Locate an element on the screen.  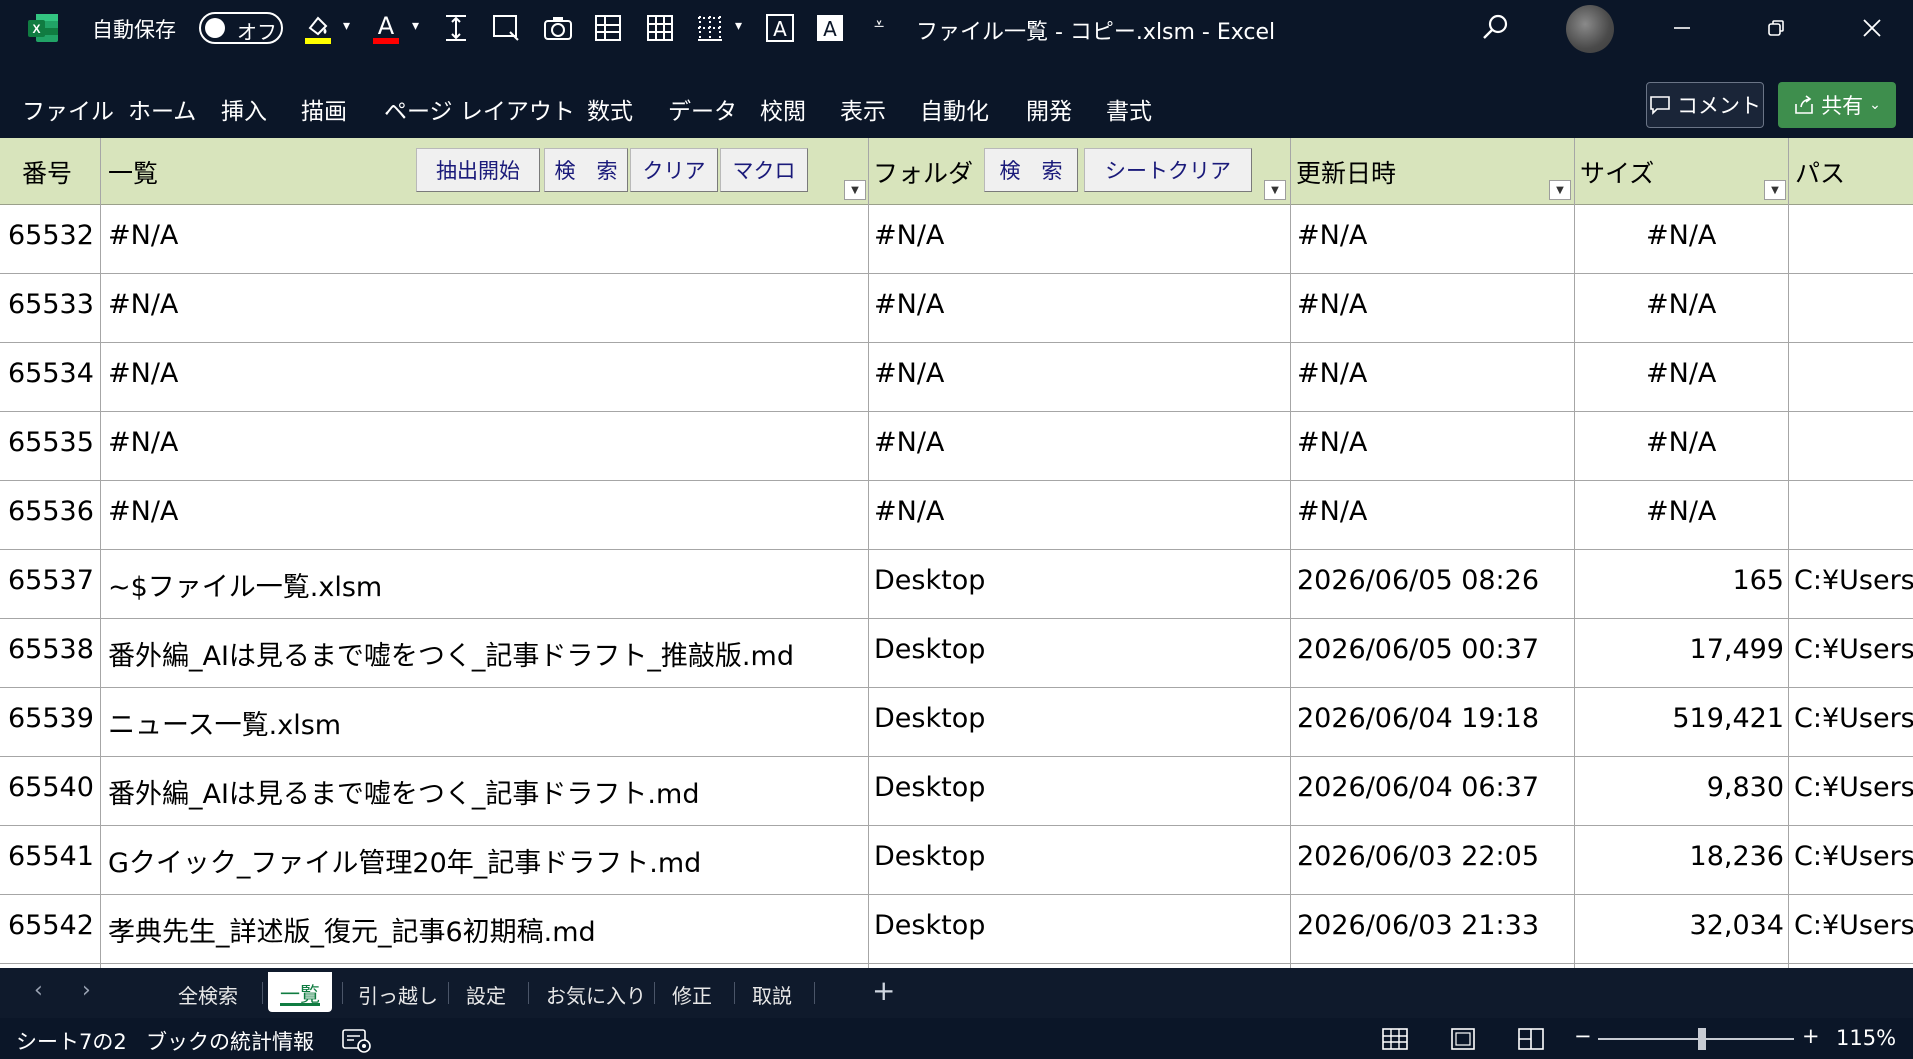
table-cell-name: 番外編_AIは見るまで嘘をつく_記事ドラフト.md is located at coordinates (486, 791).